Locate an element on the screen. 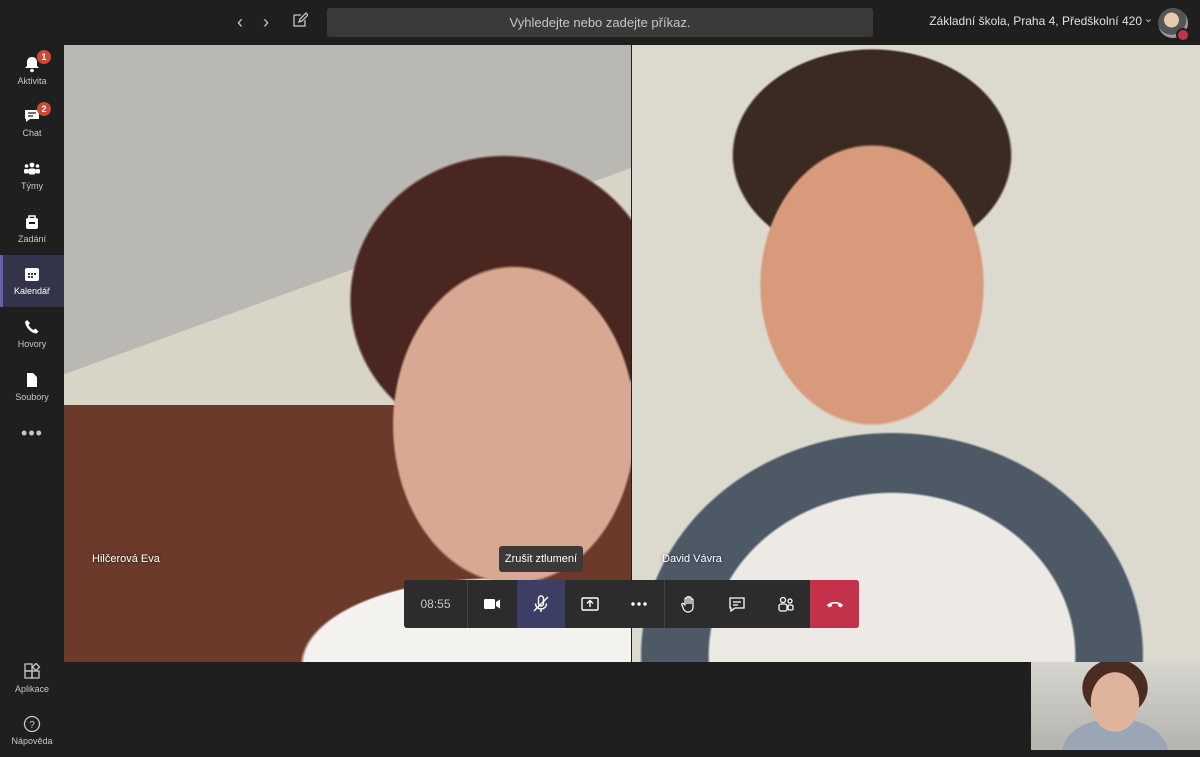 Image resolution: width=1200 pixels, height=757 pixels. rail-item-assignments: Zadání is located at coordinates (32, 229).